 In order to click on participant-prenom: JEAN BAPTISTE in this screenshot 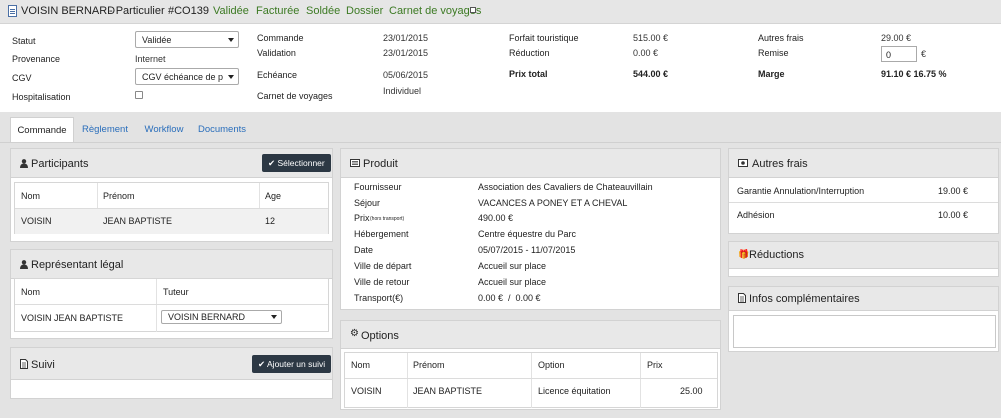, I will do `click(138, 221)`.